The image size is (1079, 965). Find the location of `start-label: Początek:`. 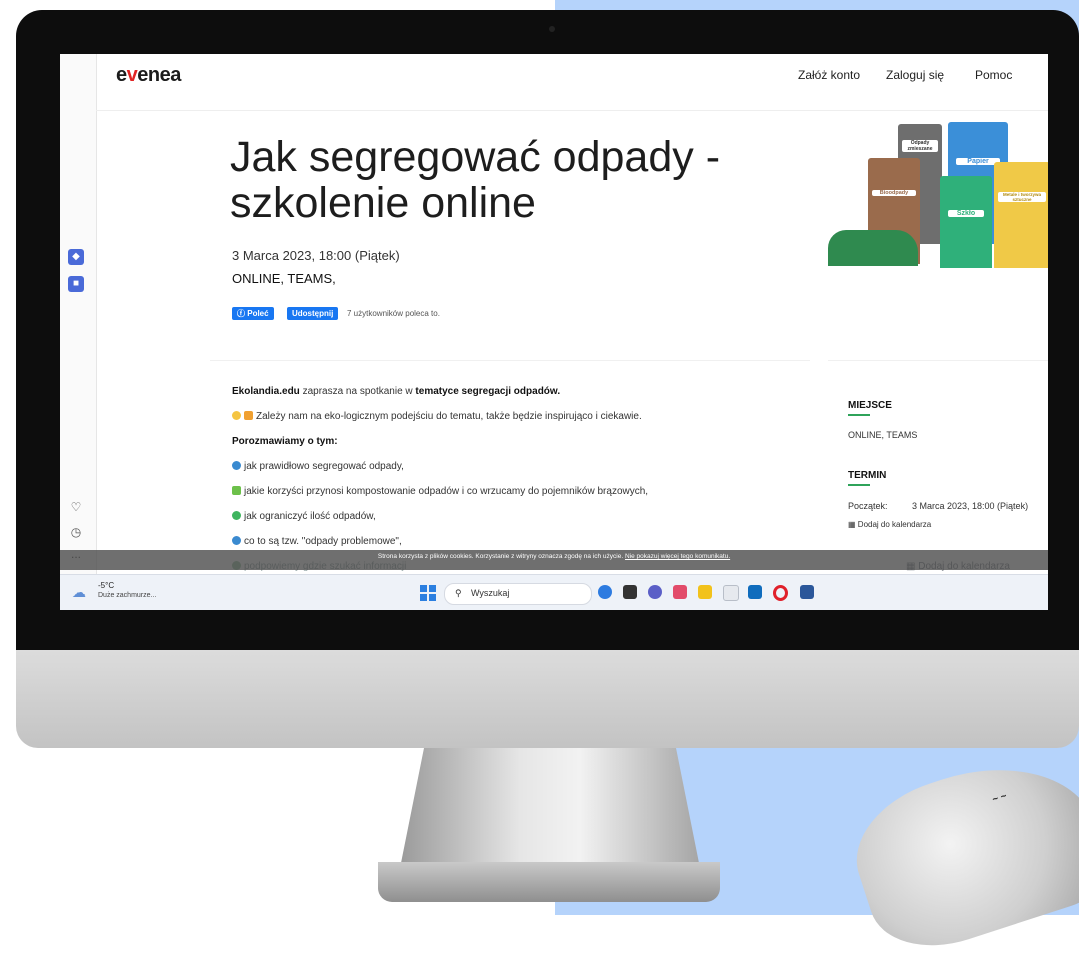

start-label: Początek: is located at coordinates (868, 506).